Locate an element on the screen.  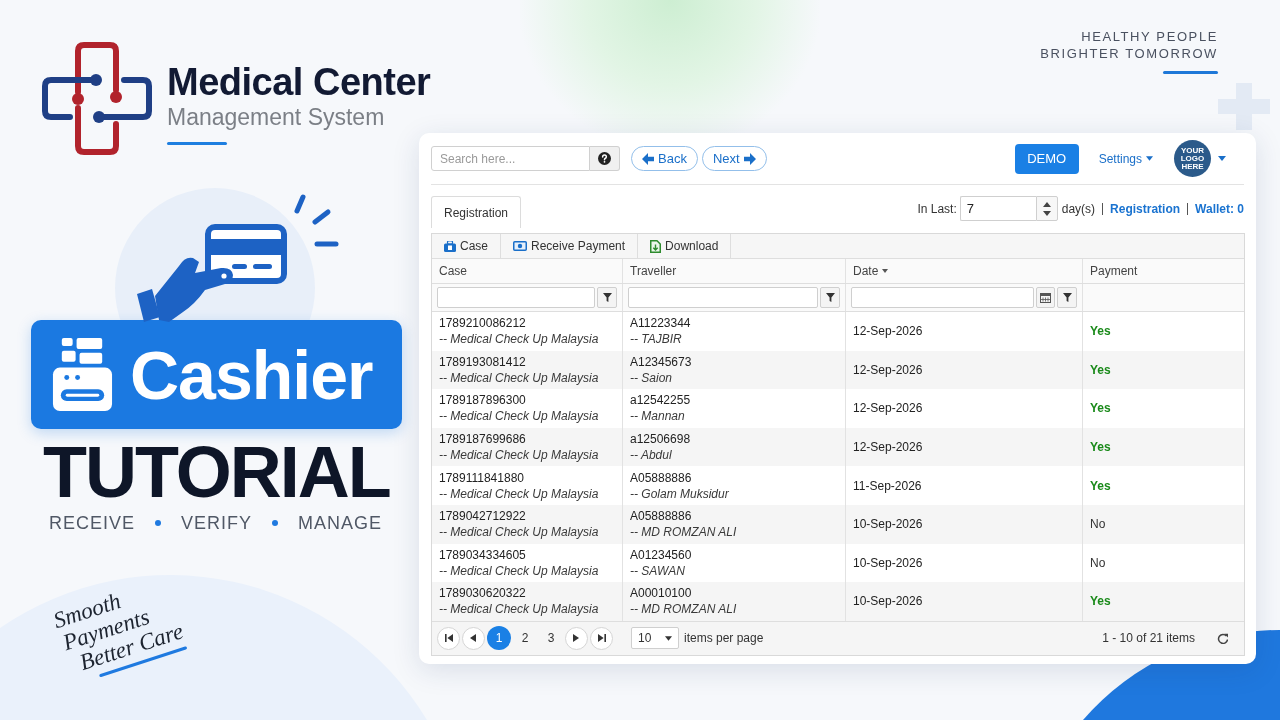
traveller-name: -- Golam Muksidur is located at coordinates (679, 493).